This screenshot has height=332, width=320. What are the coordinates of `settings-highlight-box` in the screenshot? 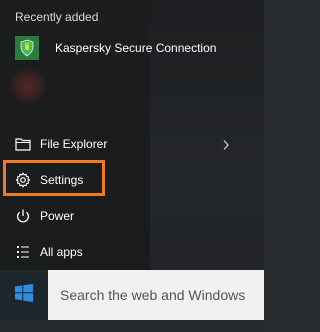 It's located at (54, 178).